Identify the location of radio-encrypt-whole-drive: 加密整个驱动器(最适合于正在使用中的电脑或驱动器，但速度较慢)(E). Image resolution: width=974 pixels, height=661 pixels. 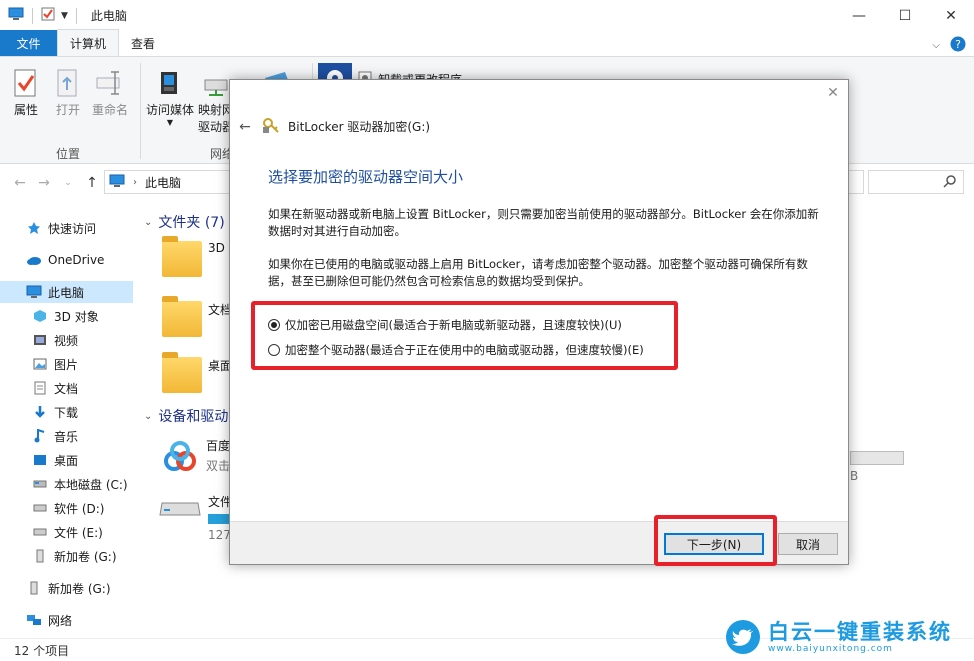
(456, 350).